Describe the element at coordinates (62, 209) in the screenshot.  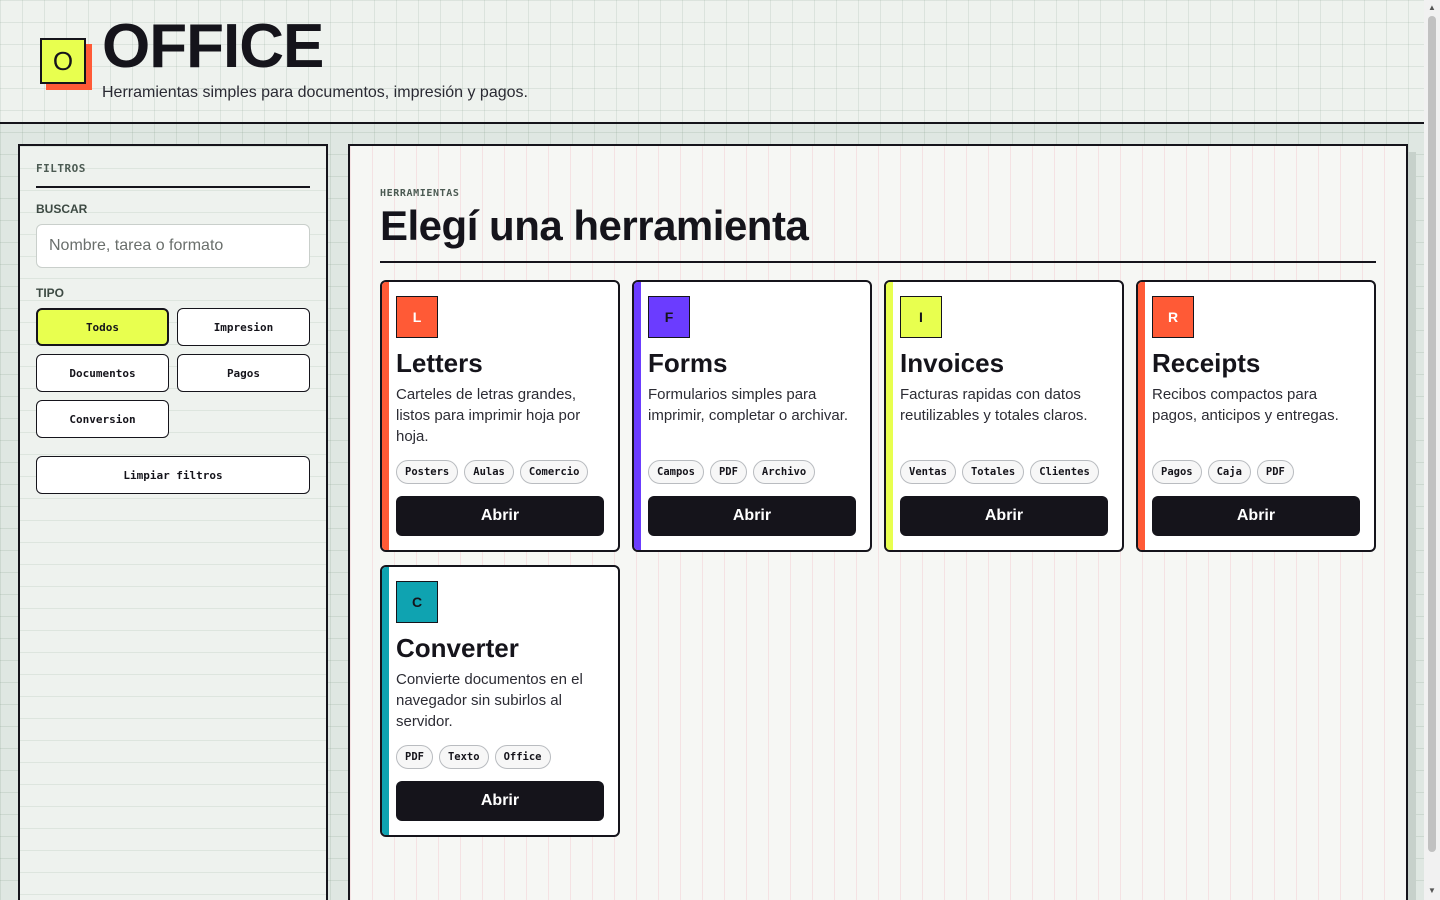
I see `search-label: BUSCAR` at that location.